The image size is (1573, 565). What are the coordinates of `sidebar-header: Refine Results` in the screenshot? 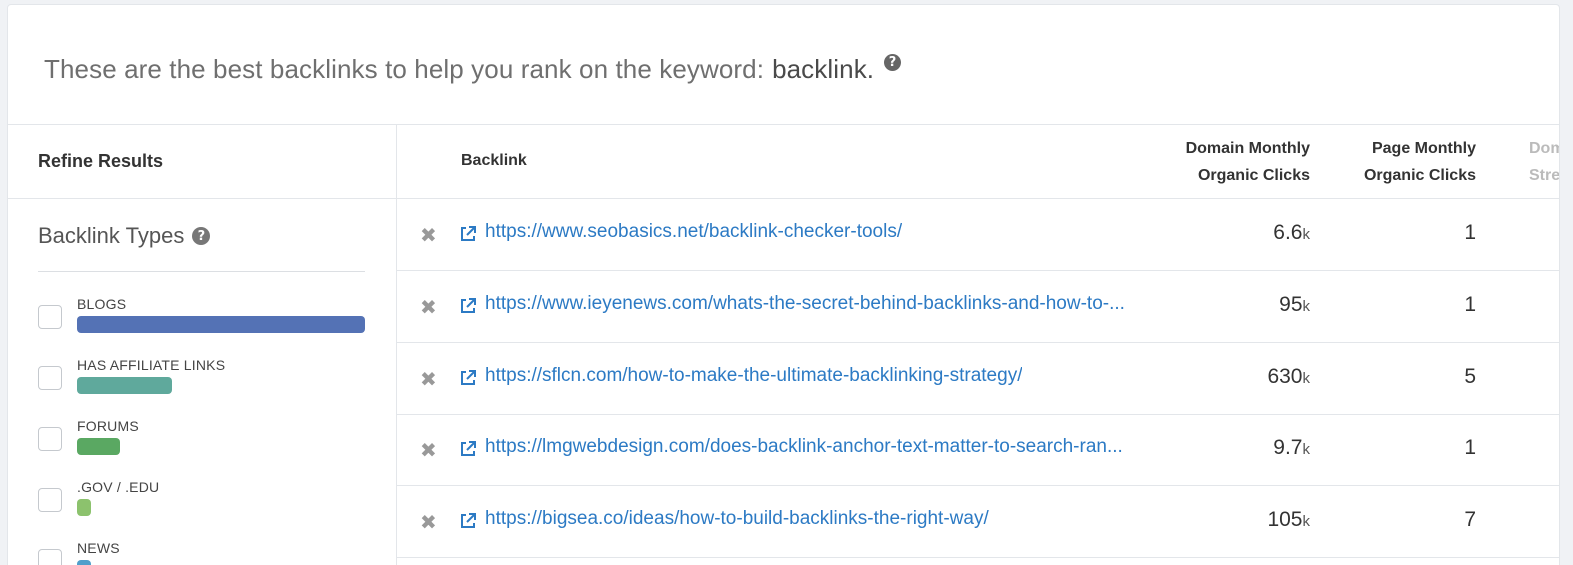 It's located at (202, 162).